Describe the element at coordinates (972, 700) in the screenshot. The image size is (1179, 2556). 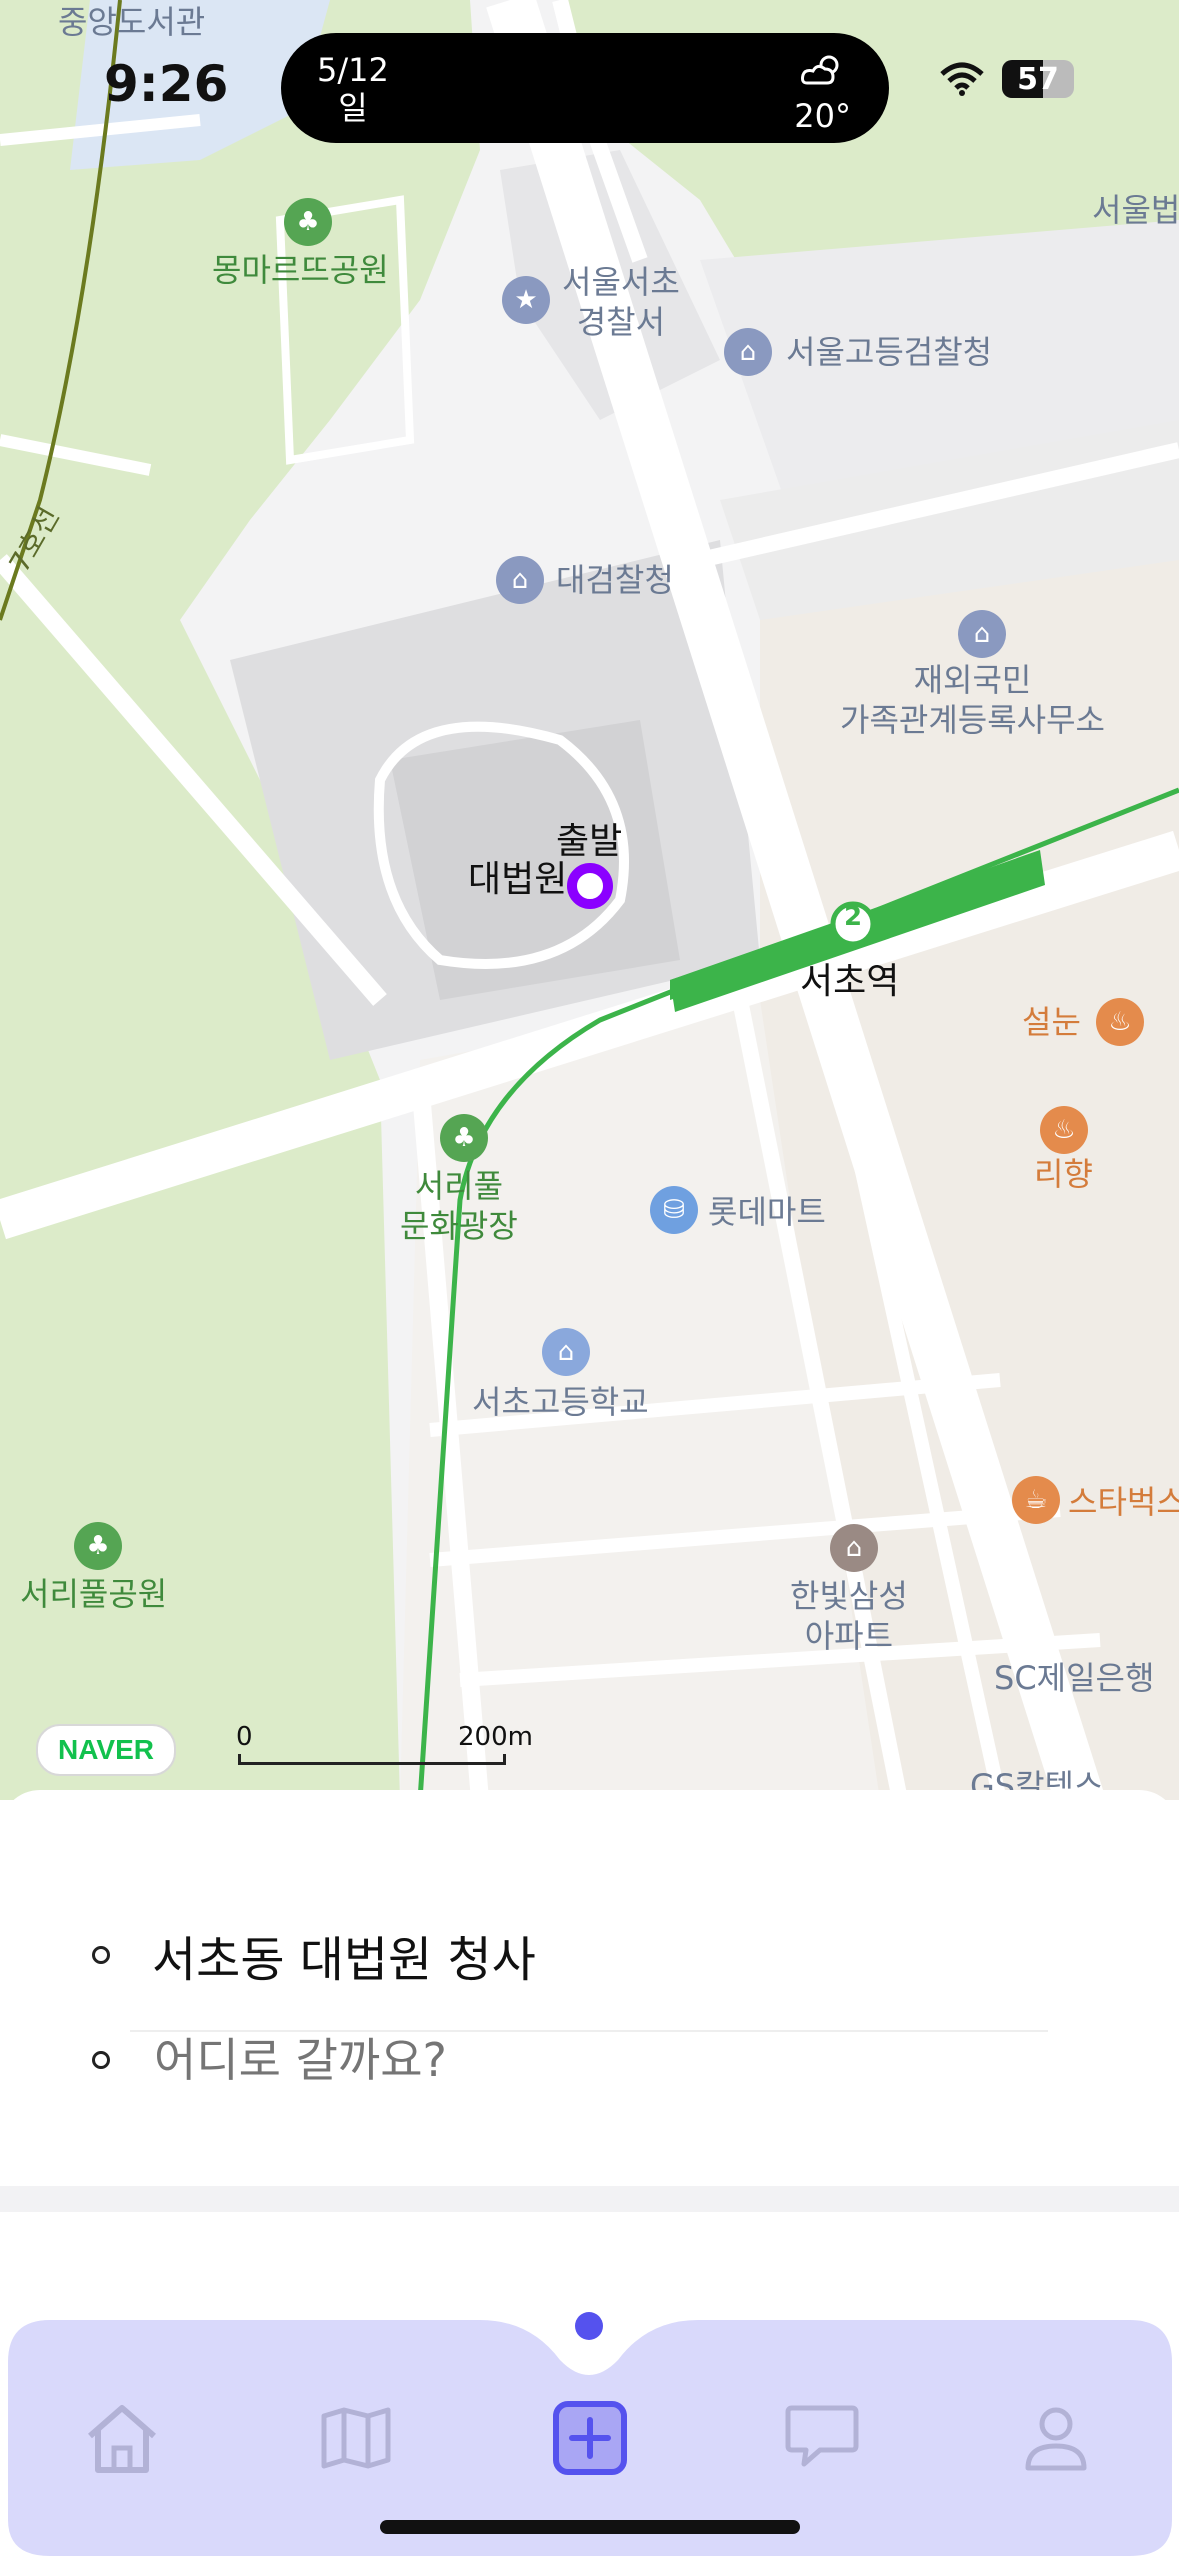
I see `poi-overseas-office: 재외국민 가족관계등록사무소` at that location.